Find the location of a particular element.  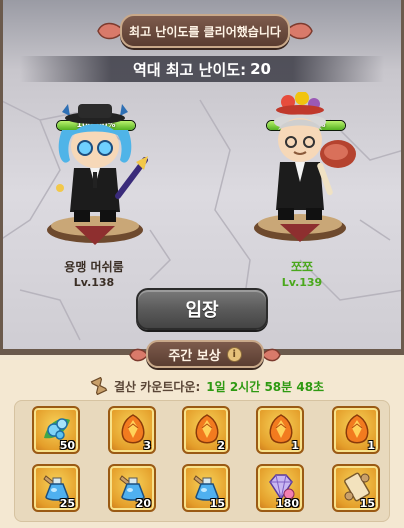

reward-slot: 3 is located at coordinates (132, 430).